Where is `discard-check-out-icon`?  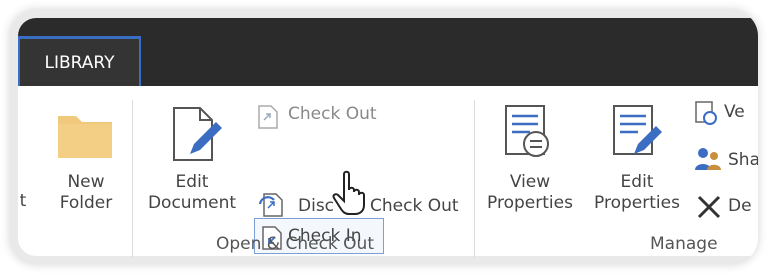 discard-check-out-icon is located at coordinates (270, 205).